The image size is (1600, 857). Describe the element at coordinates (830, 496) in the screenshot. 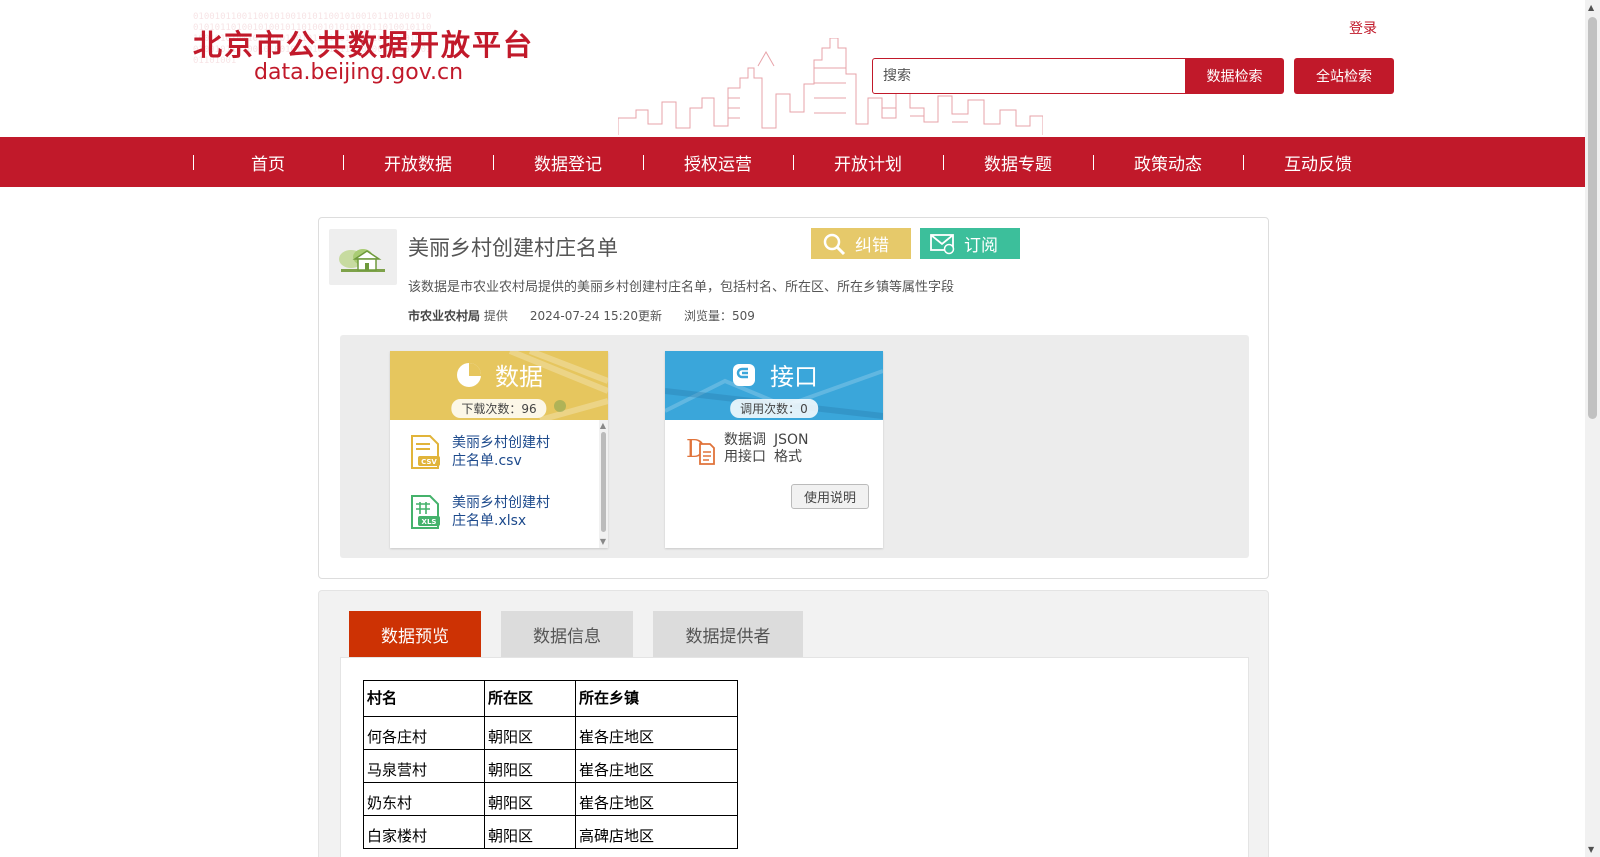

I see `usage-instructions-button: 使用说明` at that location.